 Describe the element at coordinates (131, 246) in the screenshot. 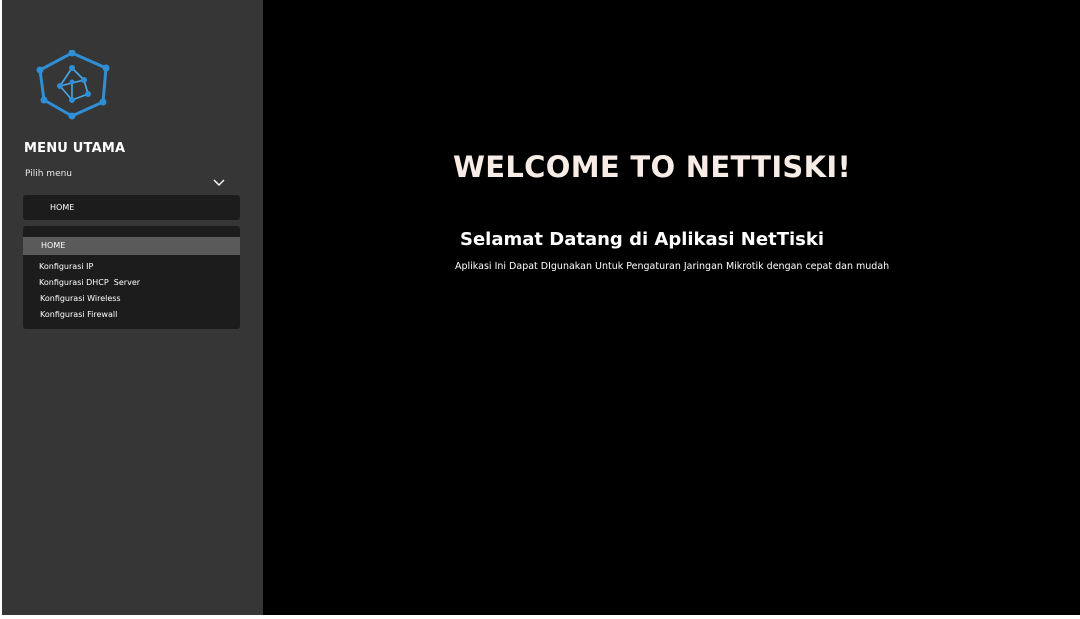

I see `menu-option-home: HOME` at that location.